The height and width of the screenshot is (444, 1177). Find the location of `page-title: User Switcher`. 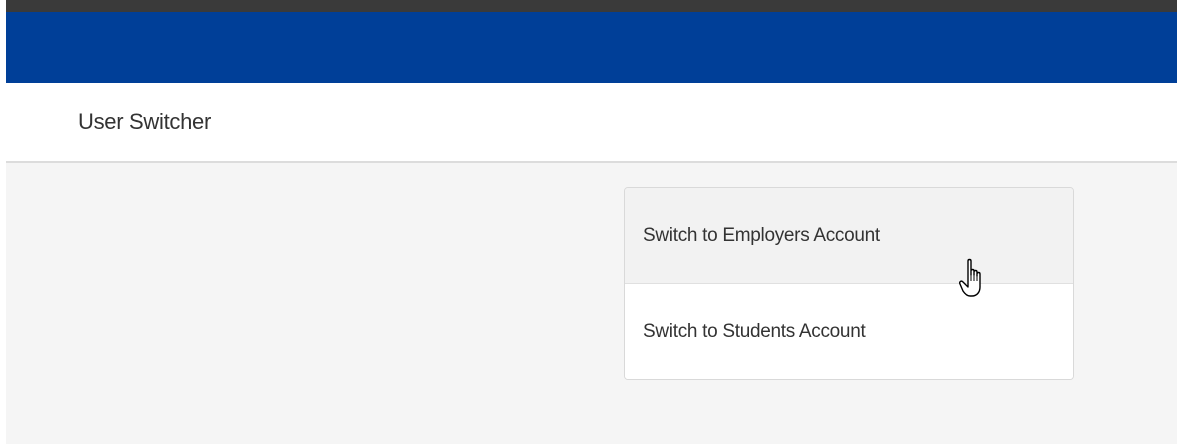

page-title: User Switcher is located at coordinates (145, 121).